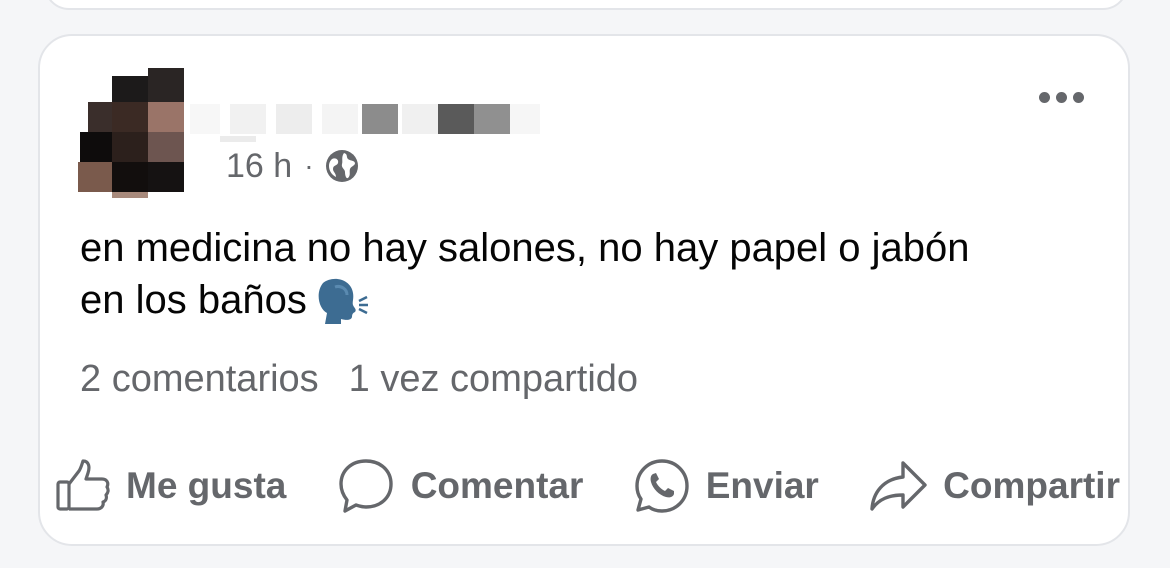 The width and height of the screenshot is (1170, 568). I want to click on comment-icon, so click(365, 486).